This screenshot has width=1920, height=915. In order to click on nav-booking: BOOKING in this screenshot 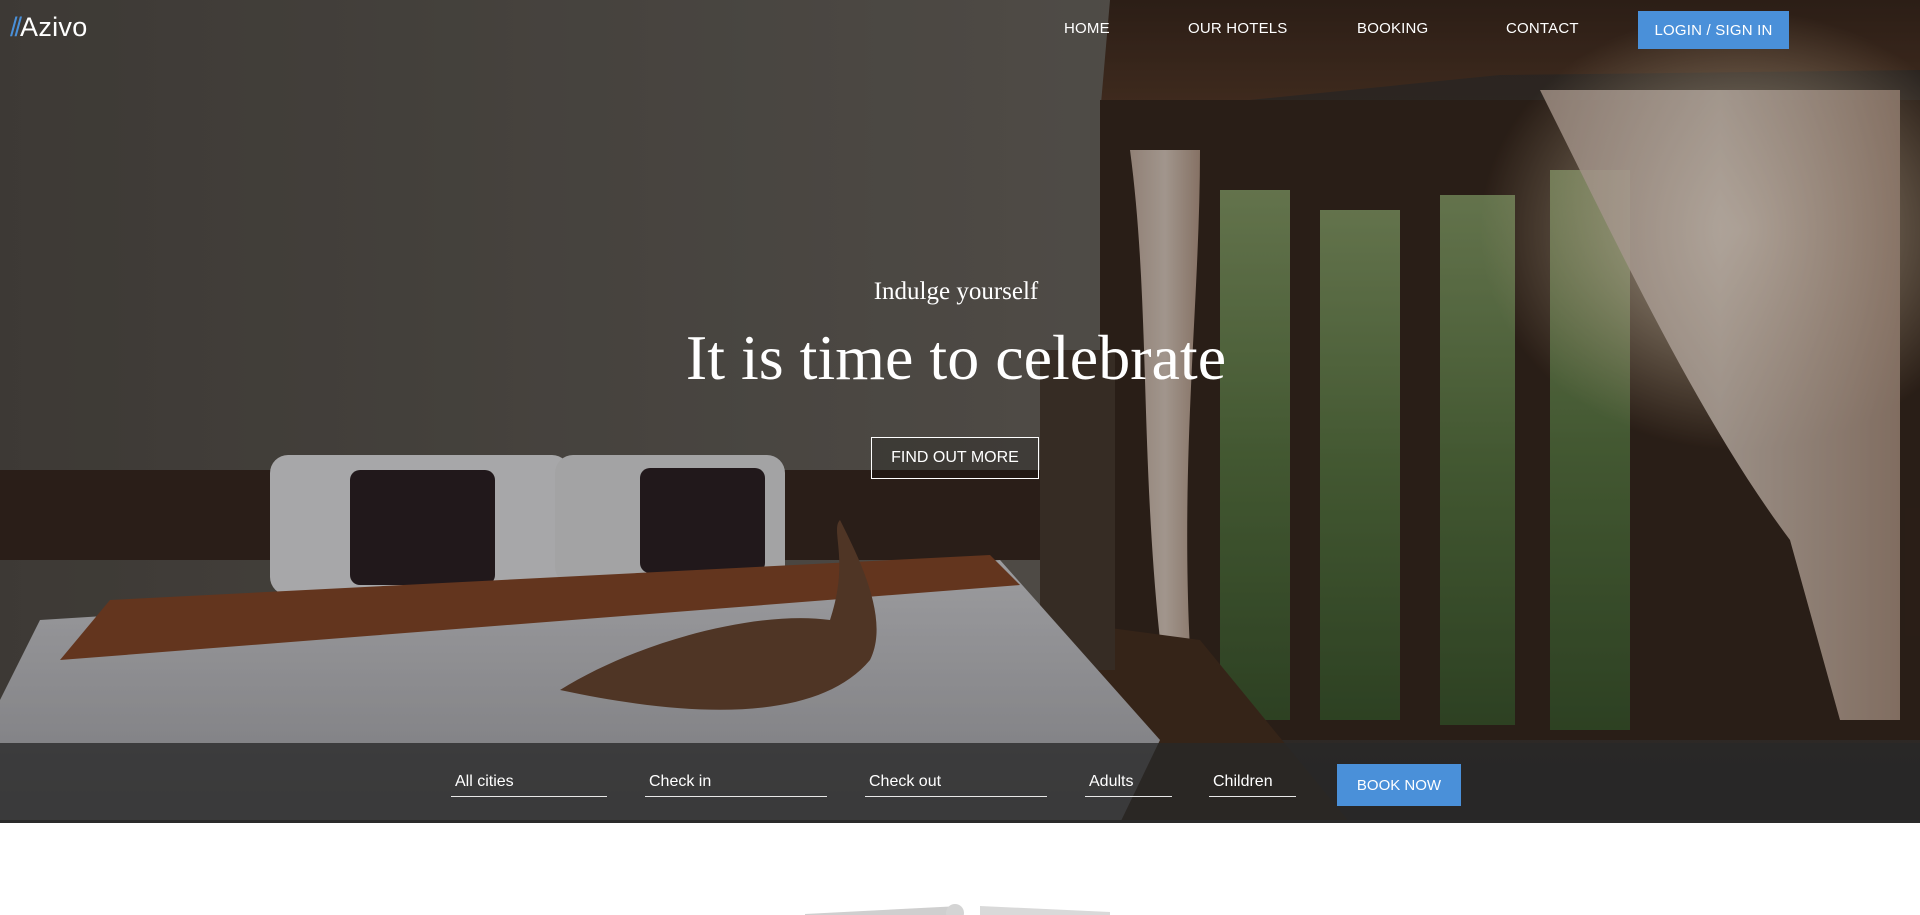, I will do `click(1392, 28)`.